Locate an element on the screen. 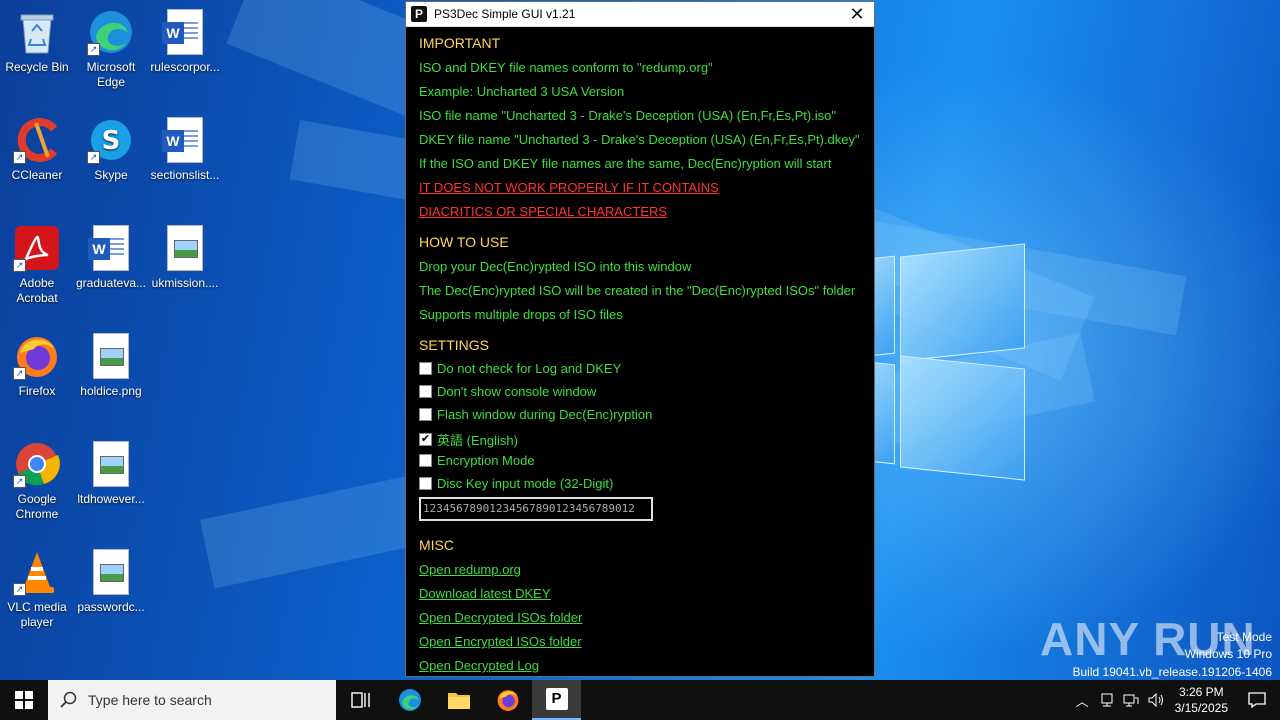 This screenshot has height=720, width=1280. system-tray: ︿ 3:26 PM 3/15/2025 is located at coordinates (1178, 700).